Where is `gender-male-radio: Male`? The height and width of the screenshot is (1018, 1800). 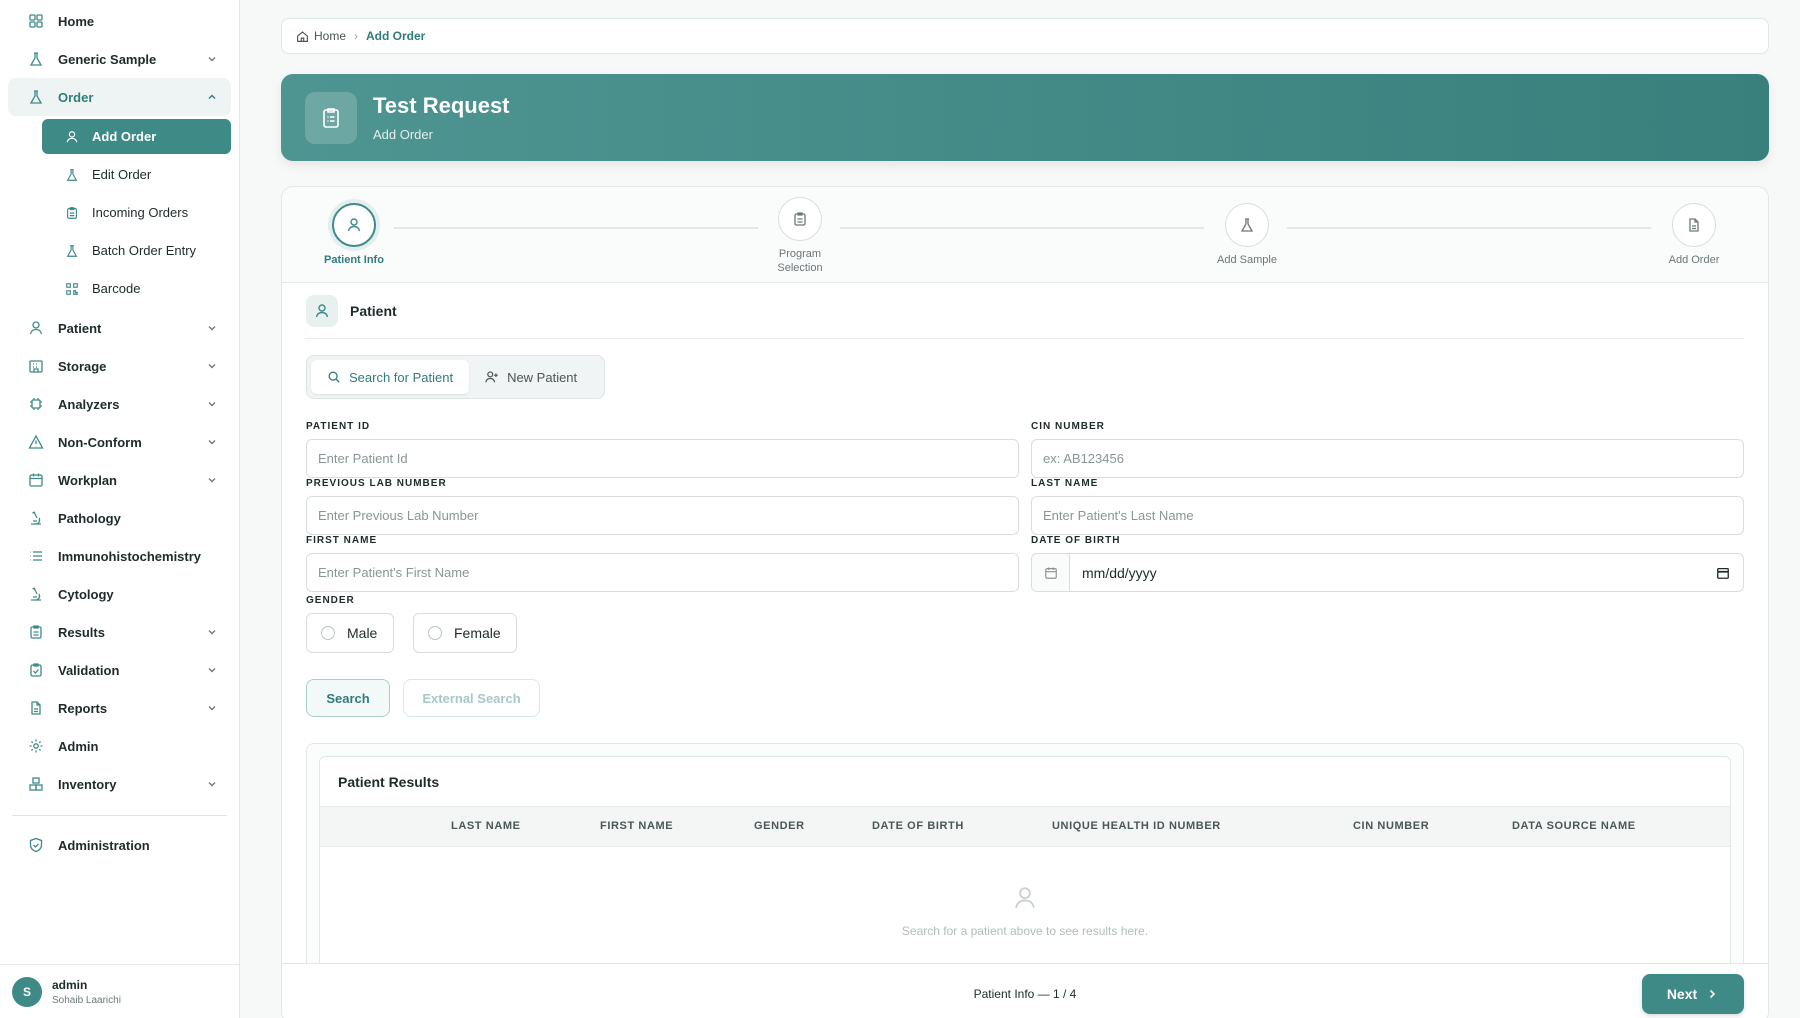
gender-male-radio: Male is located at coordinates (350, 633).